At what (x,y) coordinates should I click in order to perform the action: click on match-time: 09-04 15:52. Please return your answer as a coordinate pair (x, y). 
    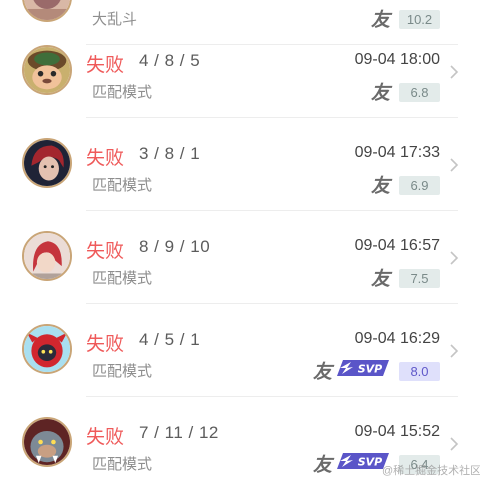
    Looking at the image, I should click on (397, 431).